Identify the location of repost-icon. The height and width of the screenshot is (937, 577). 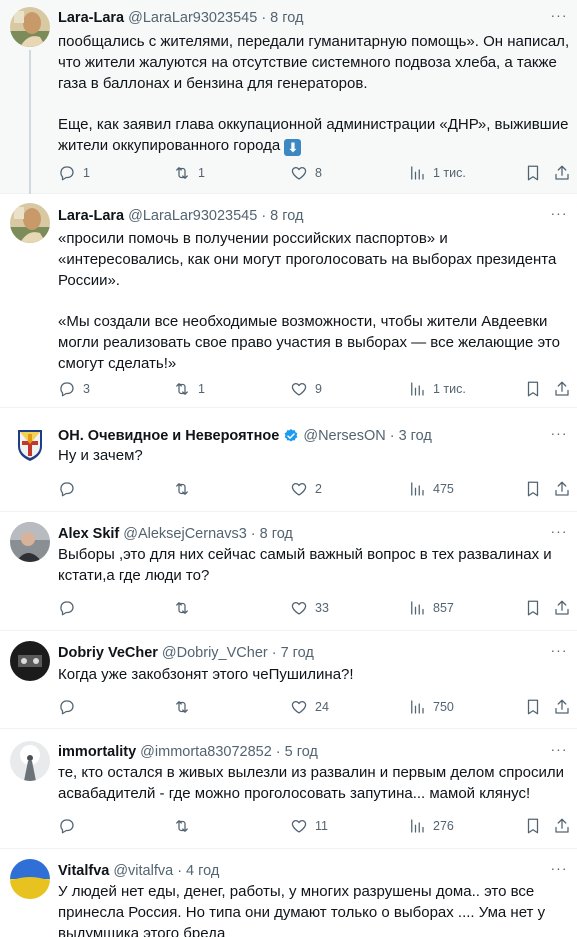
(182, 707).